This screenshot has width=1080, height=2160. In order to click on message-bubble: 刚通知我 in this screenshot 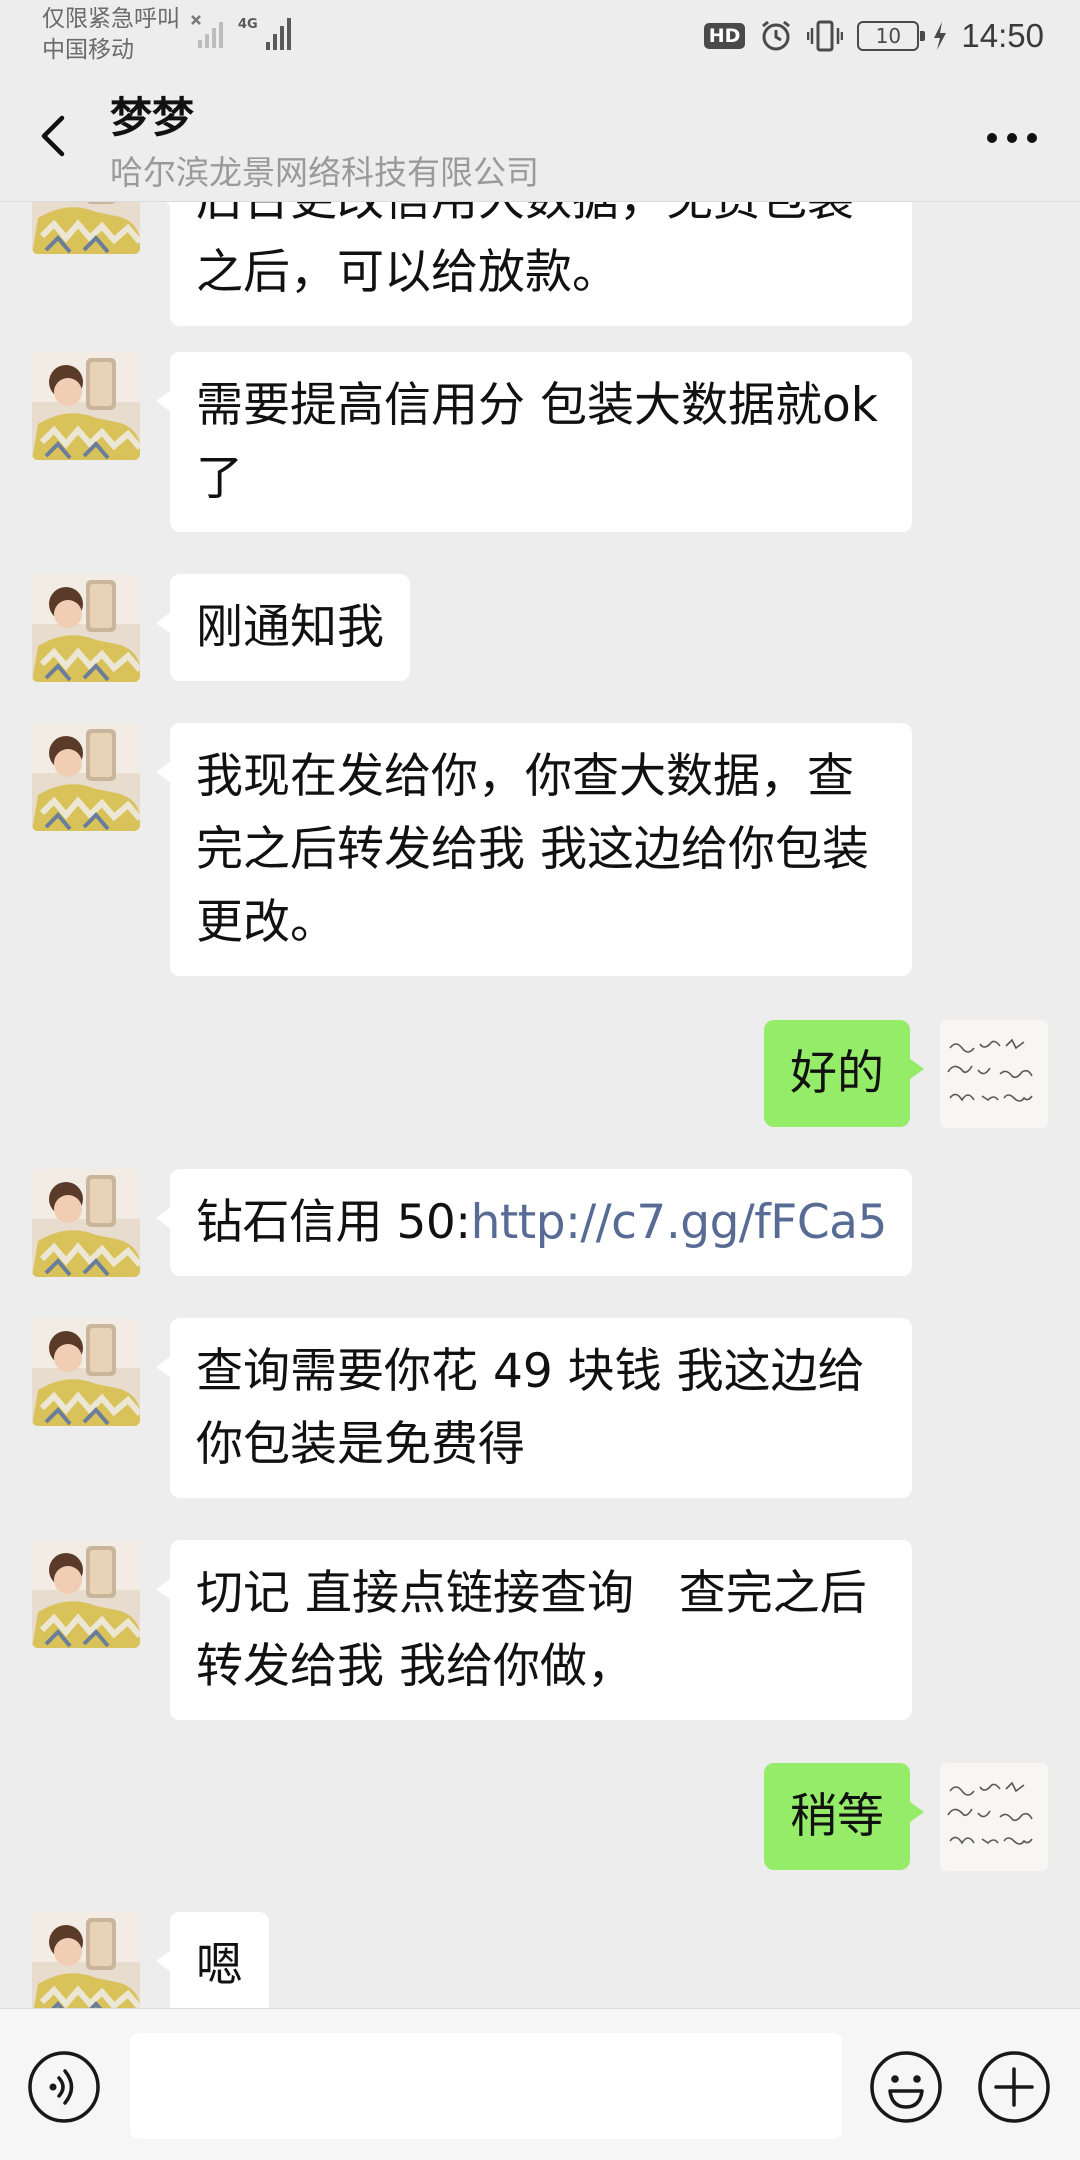, I will do `click(283, 627)`.